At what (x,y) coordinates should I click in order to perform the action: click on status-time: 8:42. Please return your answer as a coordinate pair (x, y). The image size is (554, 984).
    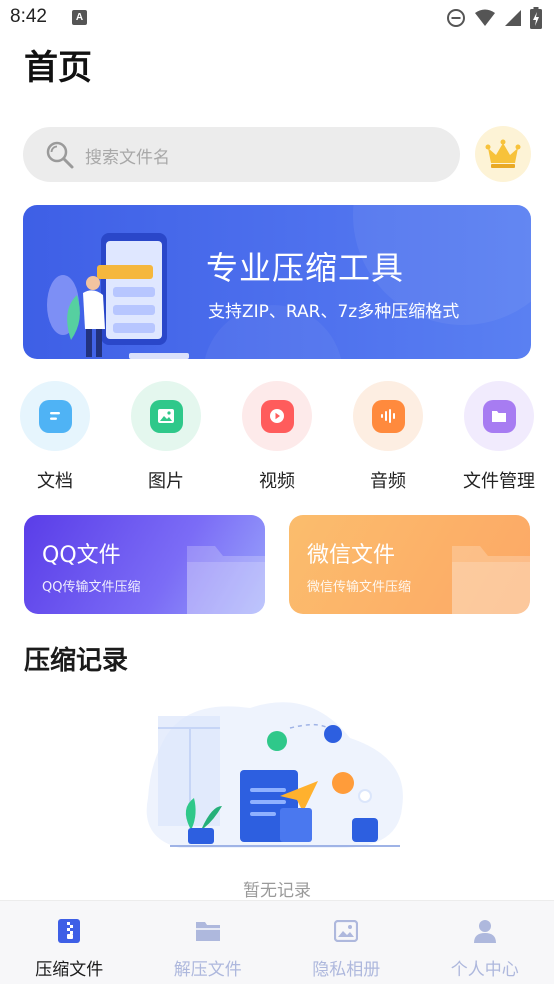
    Looking at the image, I should click on (28, 16).